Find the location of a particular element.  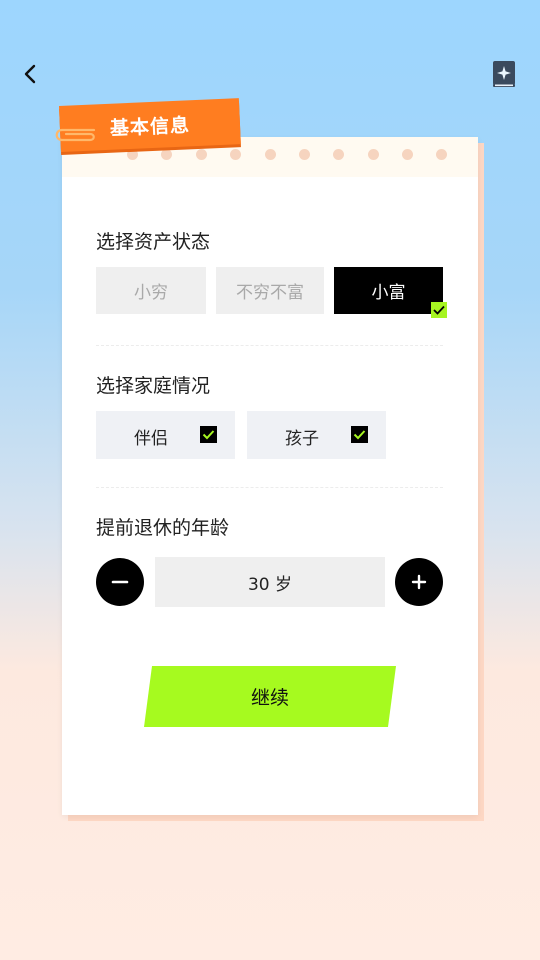

guide-button is located at coordinates (504, 74).